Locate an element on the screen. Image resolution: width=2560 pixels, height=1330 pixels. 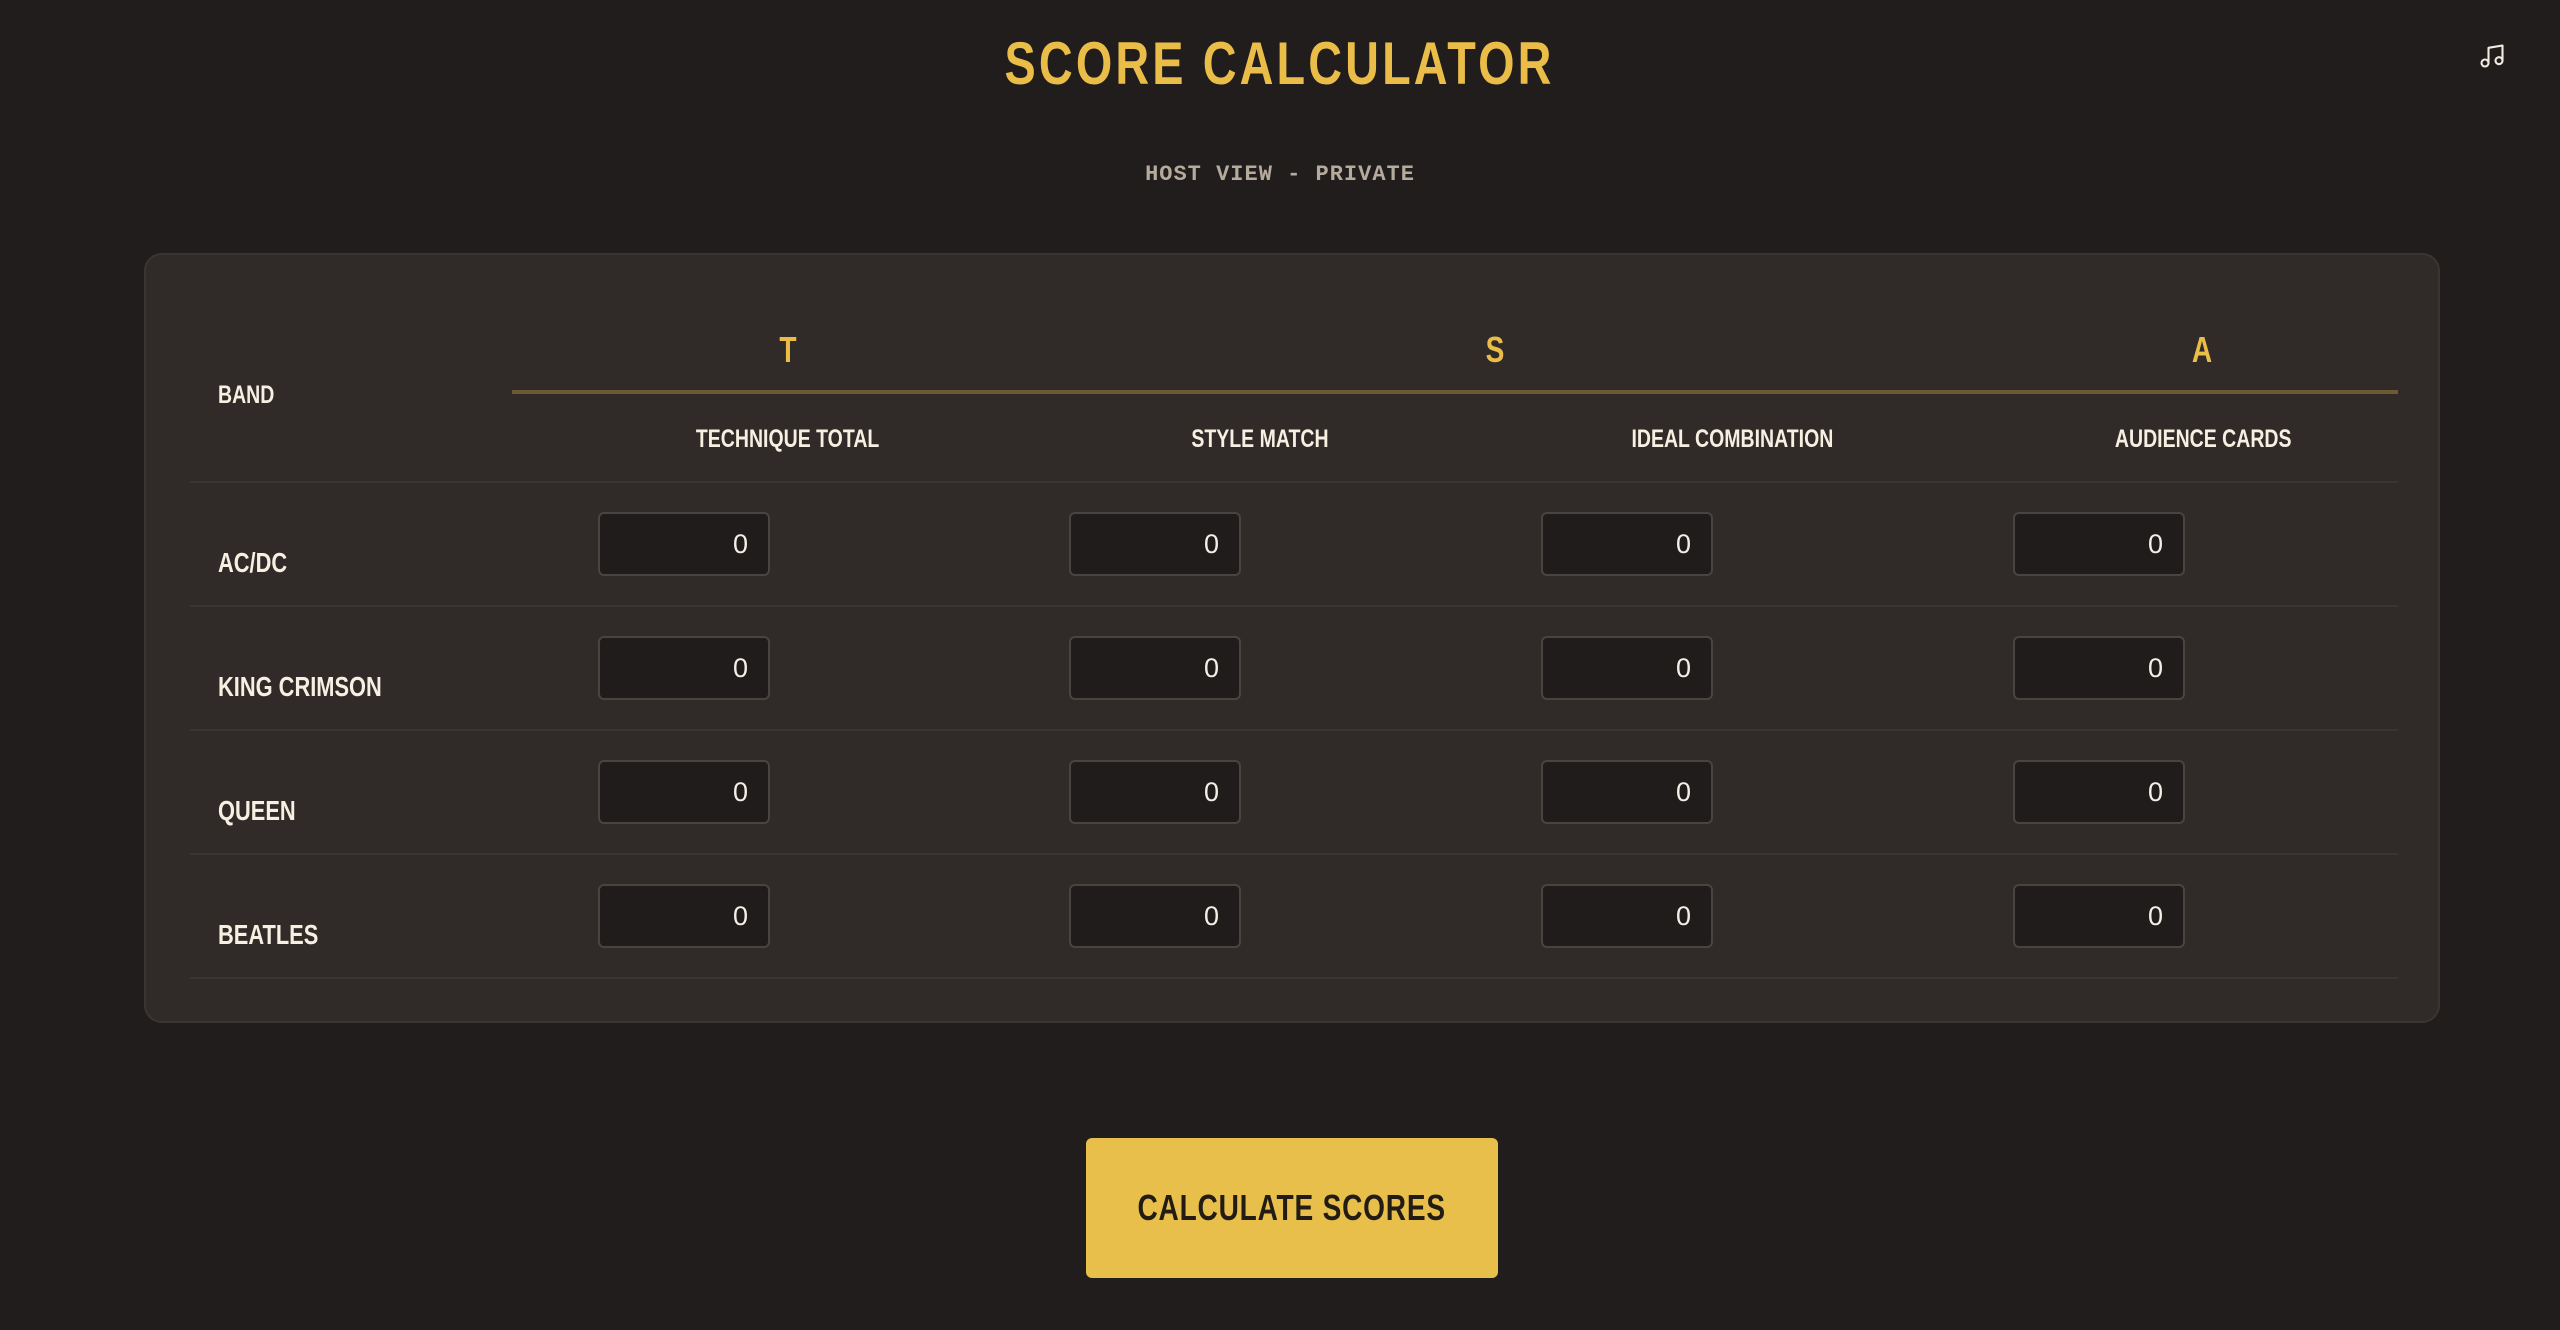
technique-total-input-beatles is located at coordinates (684, 916).